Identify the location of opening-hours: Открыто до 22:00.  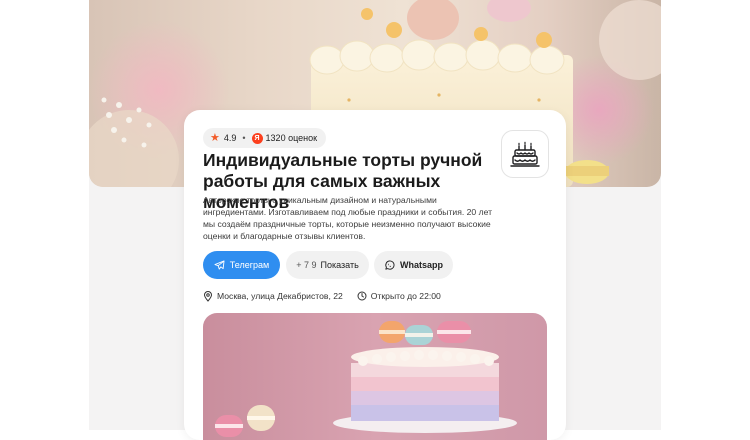
(405, 296).